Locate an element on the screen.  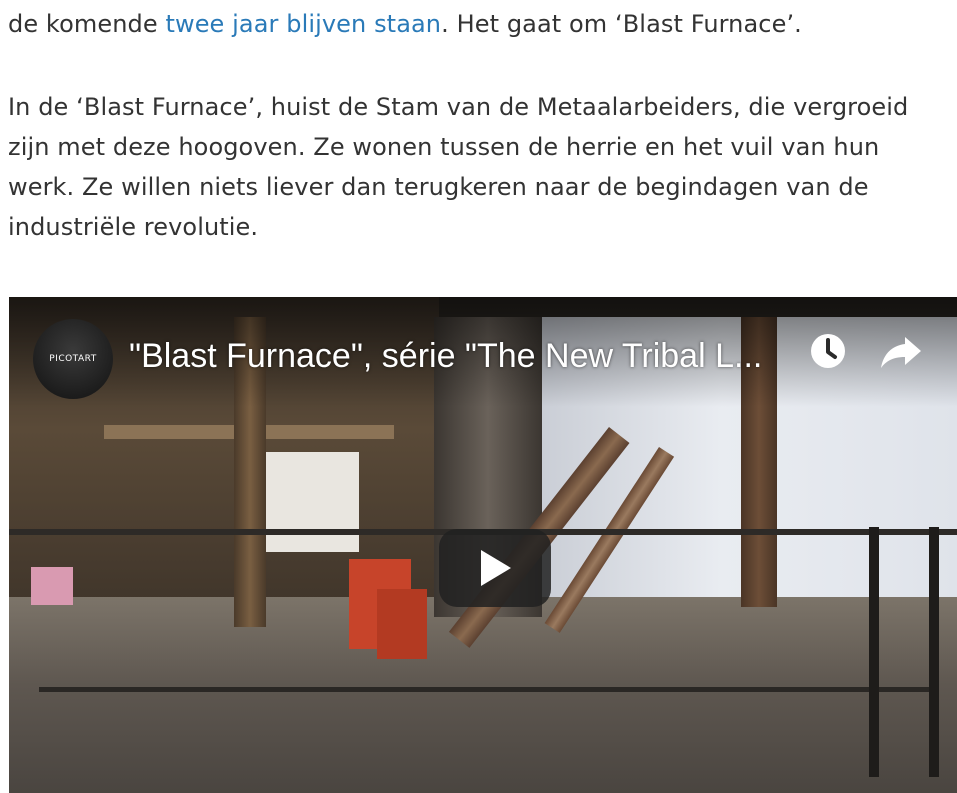
line1-prefix: de komende is located at coordinates (87, 24).